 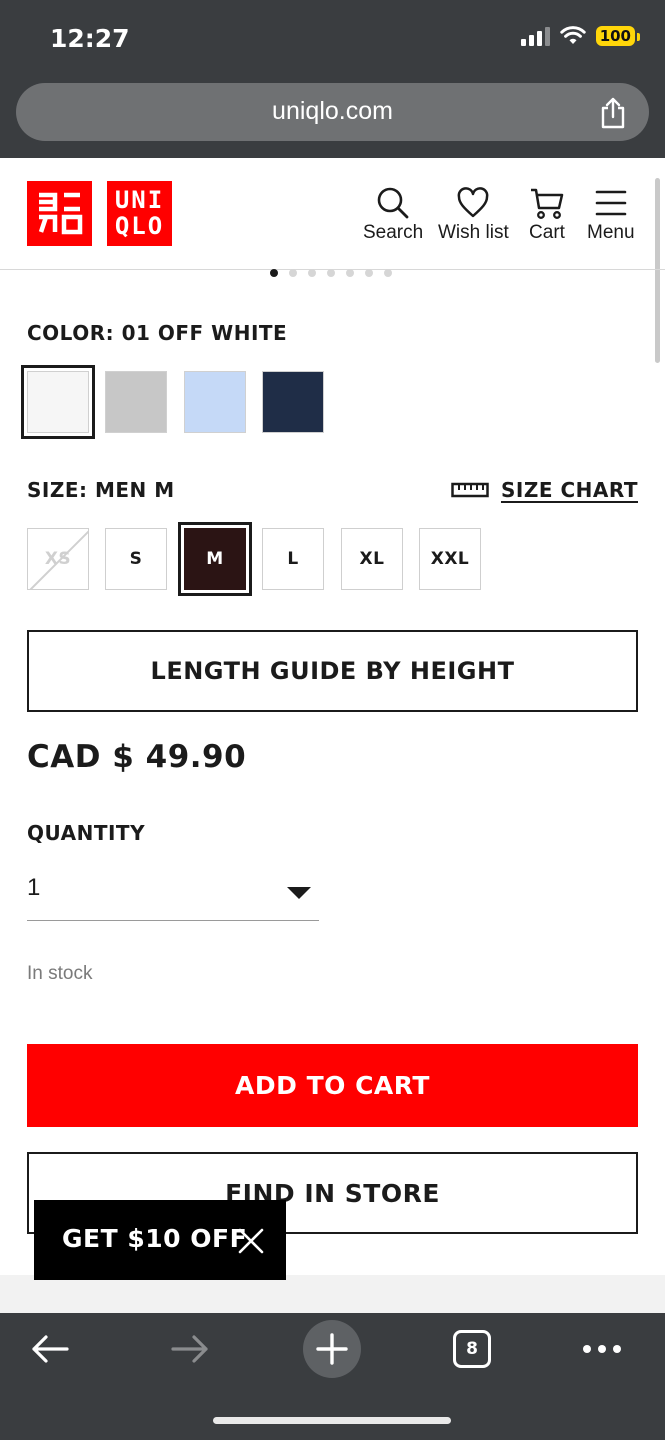 What do you see at coordinates (547, 232) in the screenshot?
I see `nav-cart-label: Cart` at bounding box center [547, 232].